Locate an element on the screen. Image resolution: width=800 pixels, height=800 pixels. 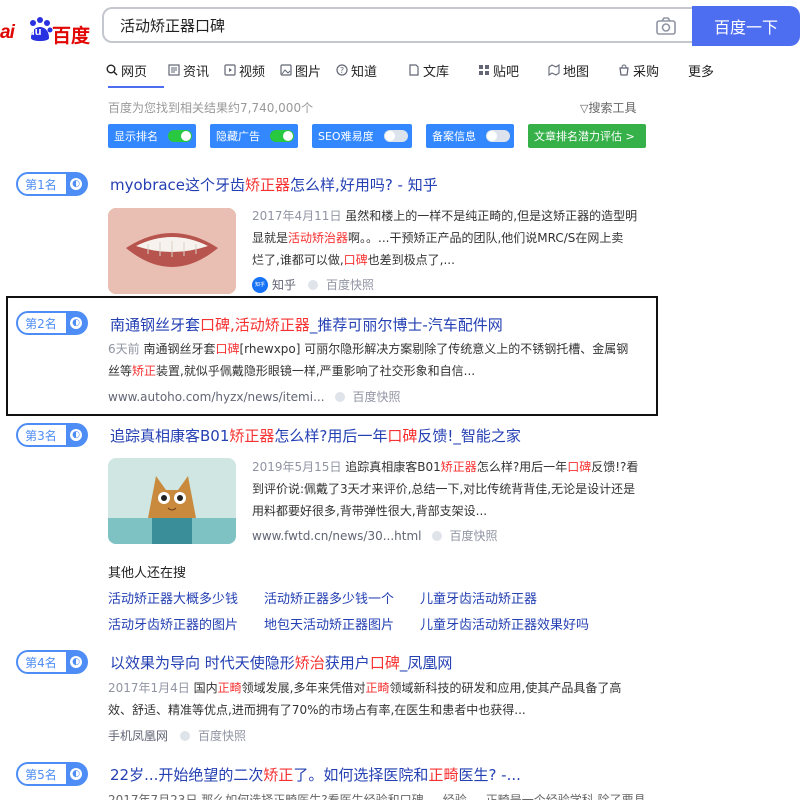
teeth-image is located at coordinates (172, 251).